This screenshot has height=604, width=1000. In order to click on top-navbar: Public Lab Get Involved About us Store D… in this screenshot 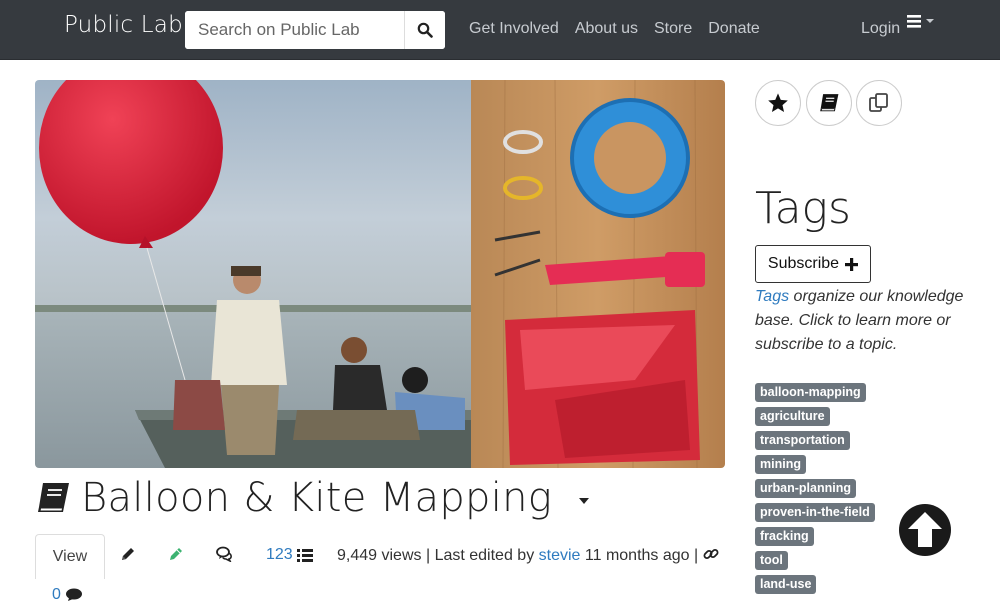, I will do `click(500, 30)`.